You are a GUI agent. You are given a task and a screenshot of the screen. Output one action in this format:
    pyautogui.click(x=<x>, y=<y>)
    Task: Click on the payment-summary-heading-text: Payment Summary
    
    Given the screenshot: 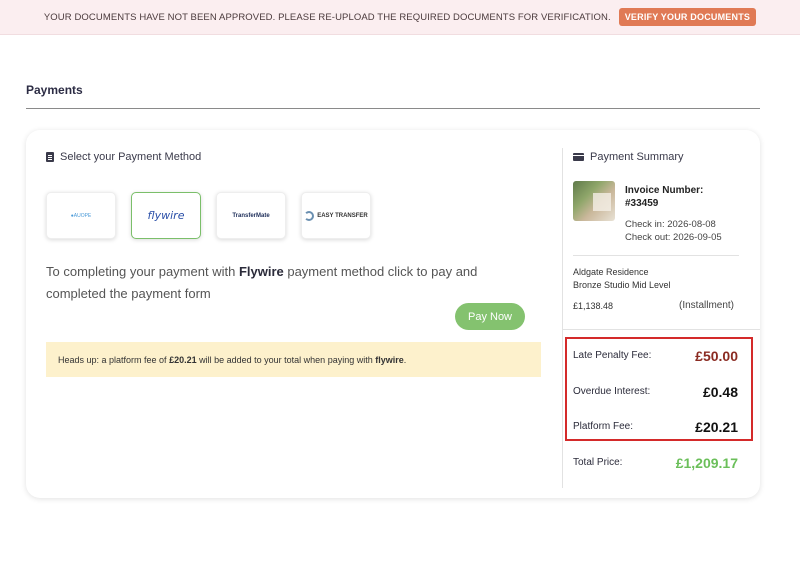 What is the action you would take?
    pyautogui.click(x=637, y=157)
    